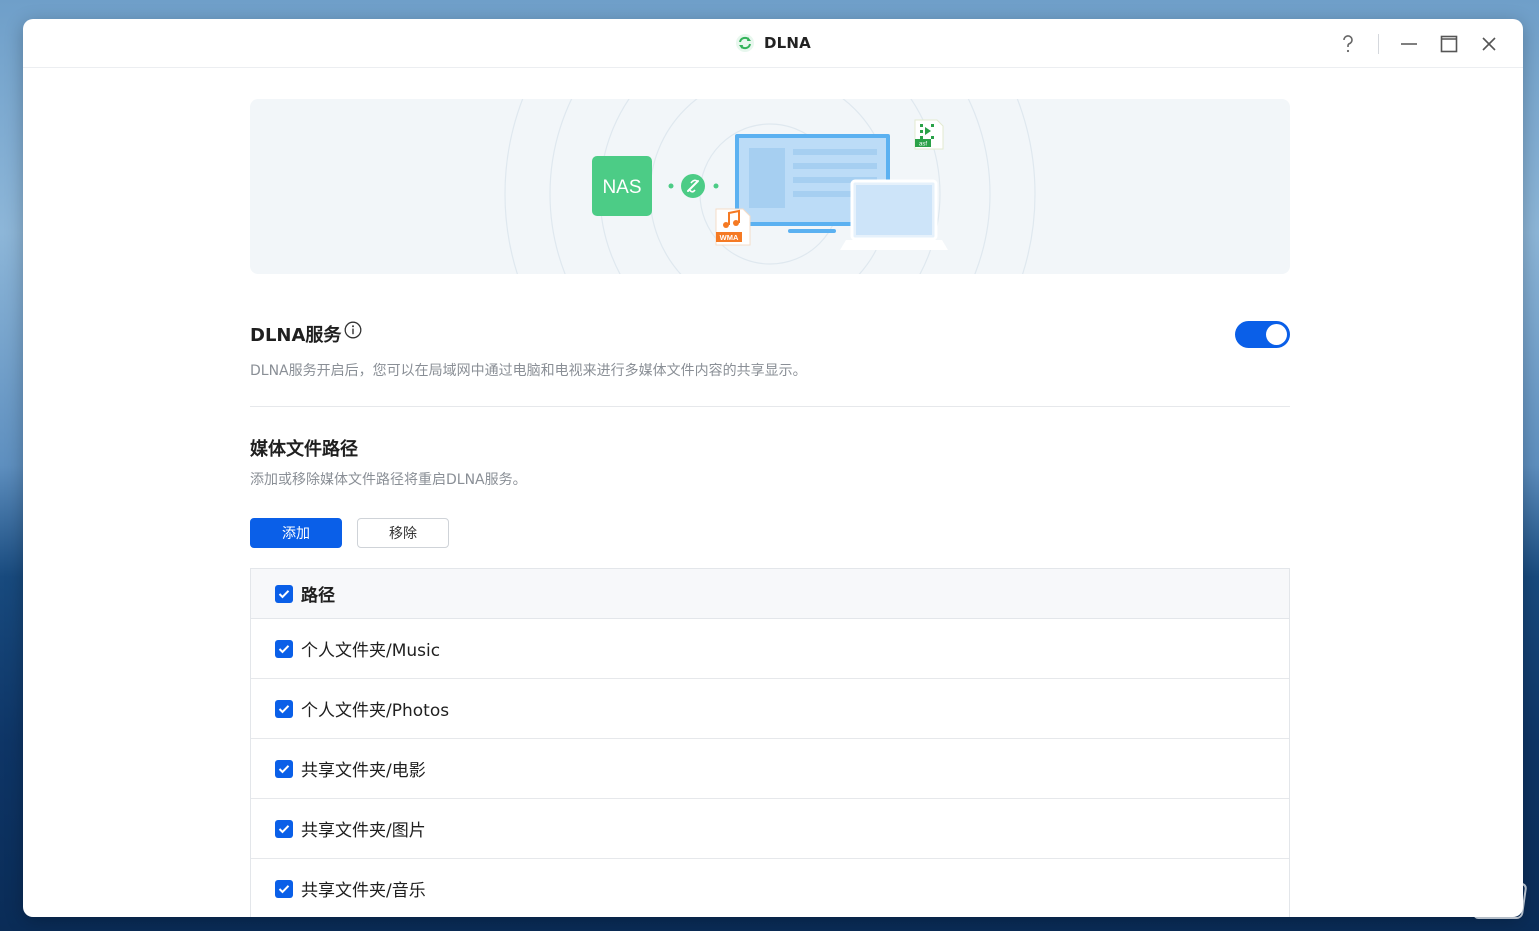 The height and width of the screenshot is (931, 1539). I want to click on wma-file-icon: WMA, so click(733, 227).